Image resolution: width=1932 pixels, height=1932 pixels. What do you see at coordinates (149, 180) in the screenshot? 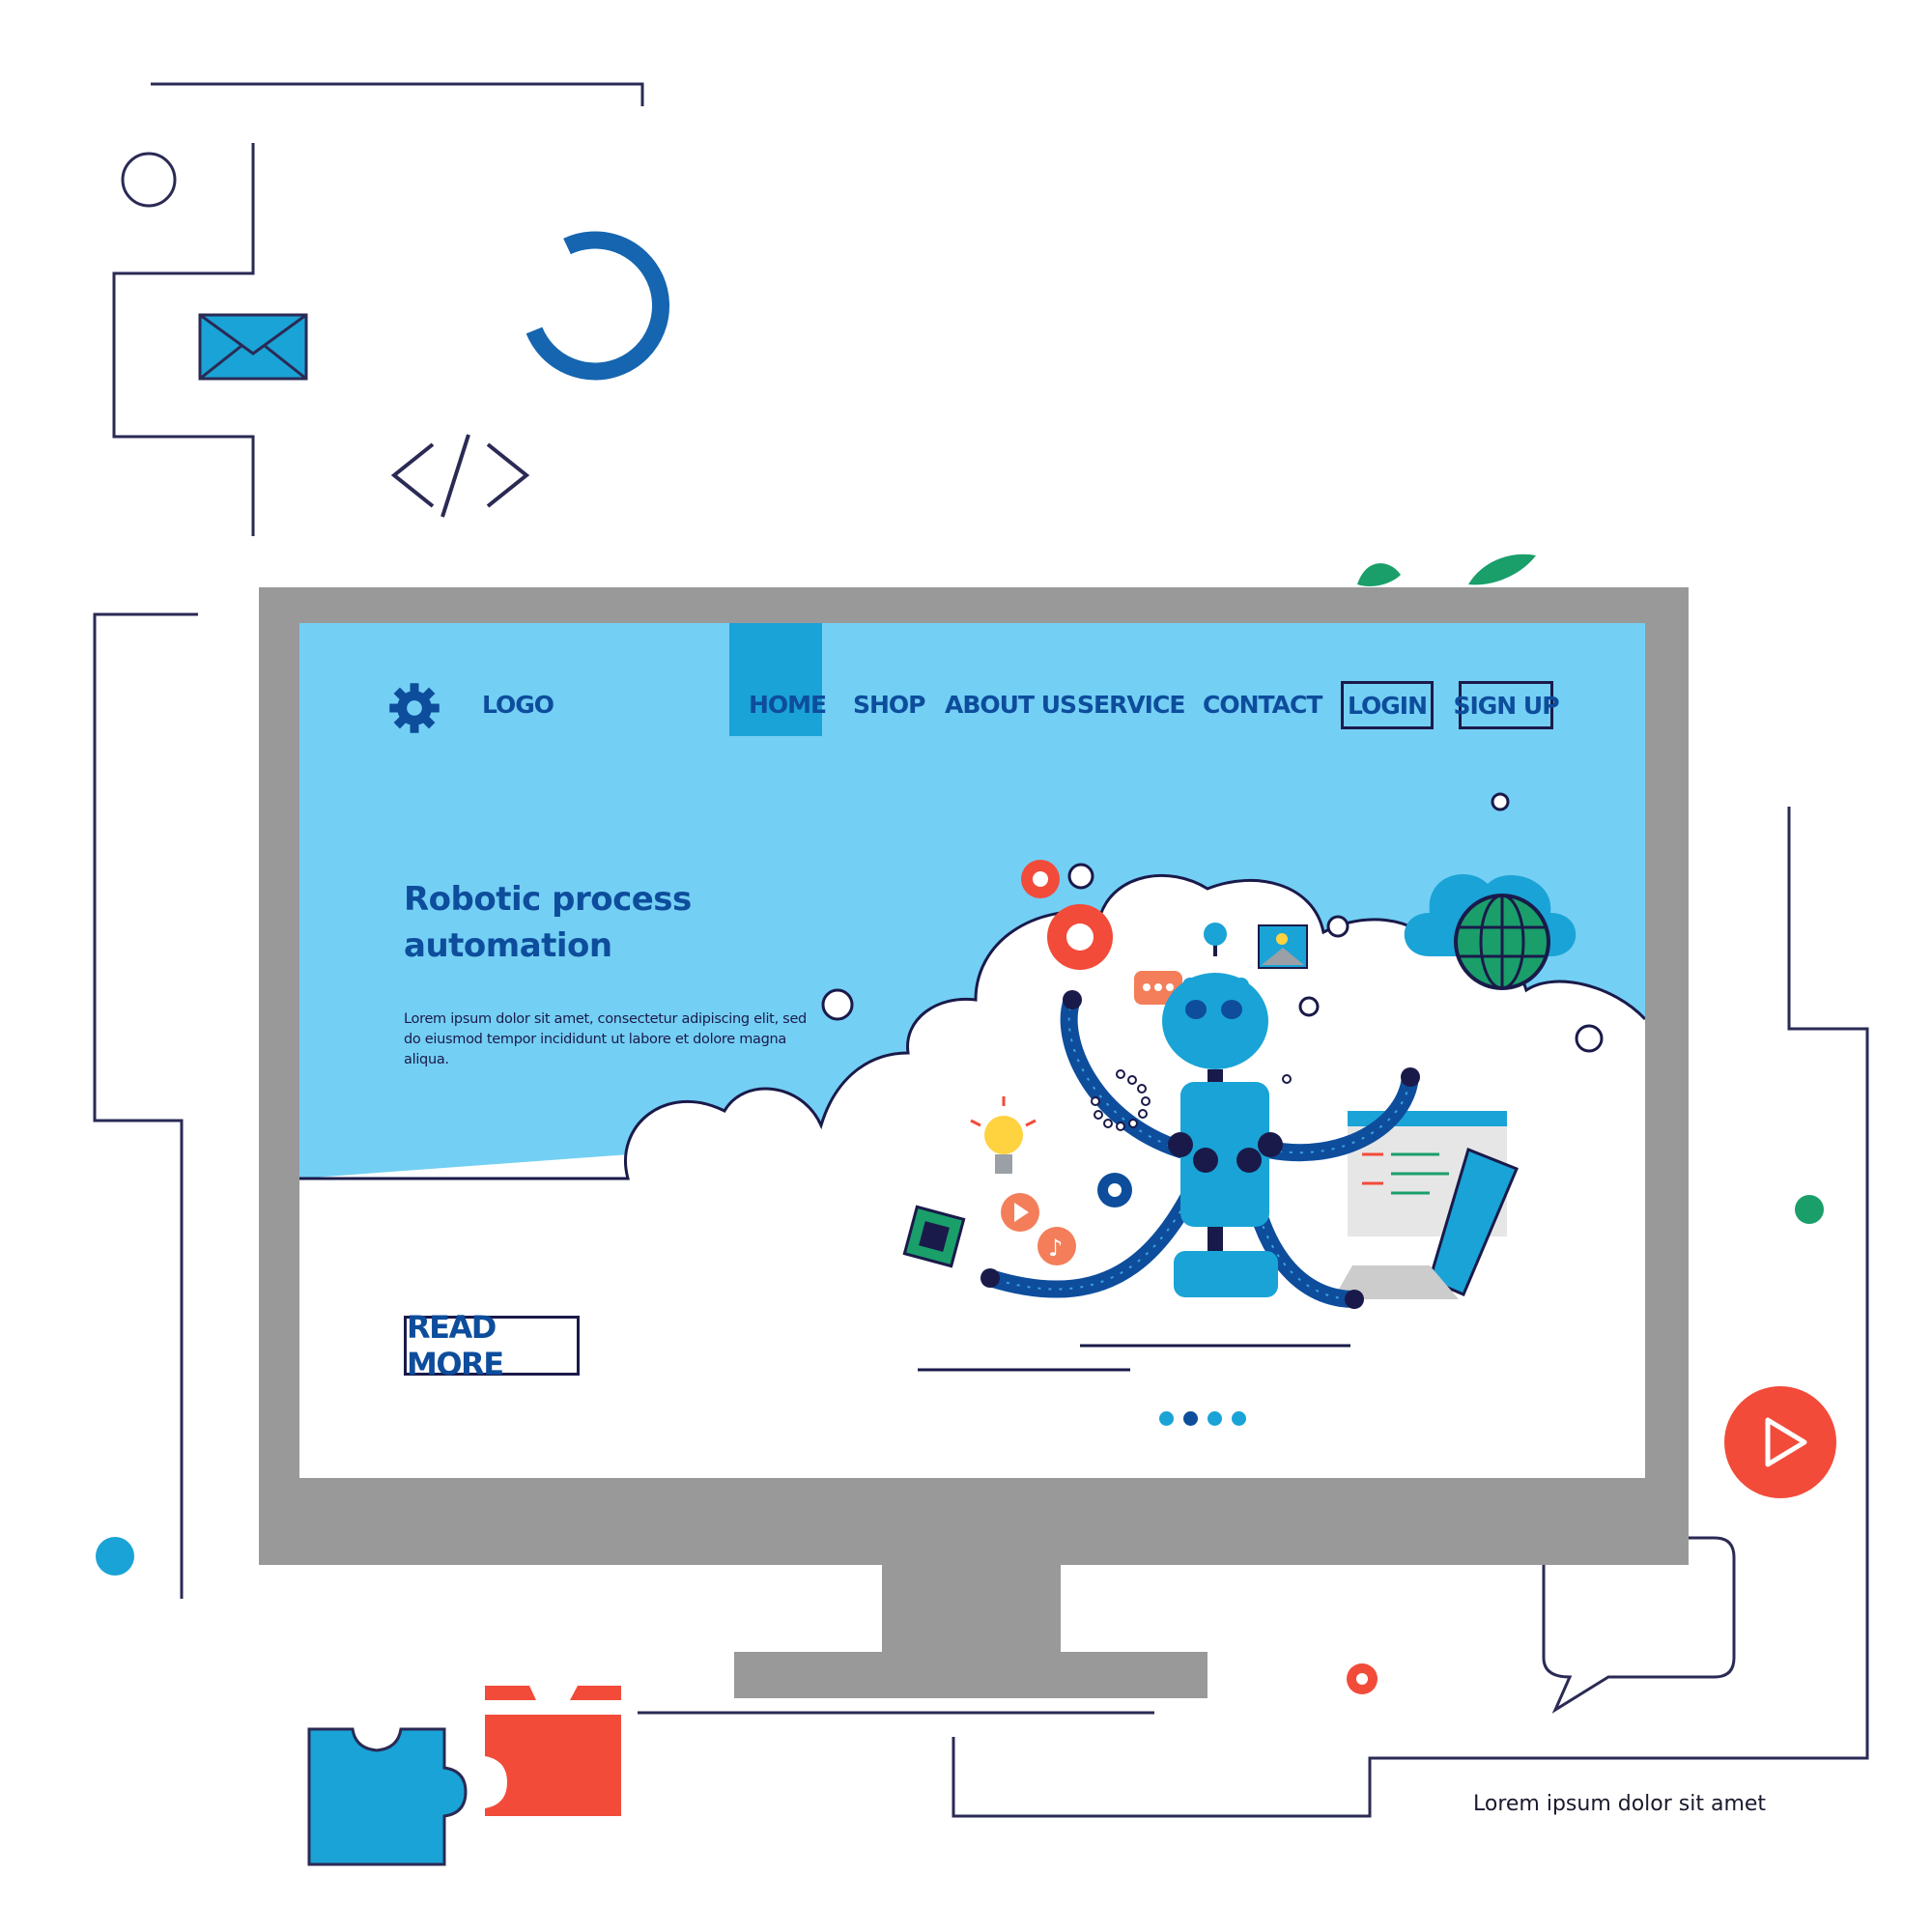
I see `outline-circle-icon` at bounding box center [149, 180].